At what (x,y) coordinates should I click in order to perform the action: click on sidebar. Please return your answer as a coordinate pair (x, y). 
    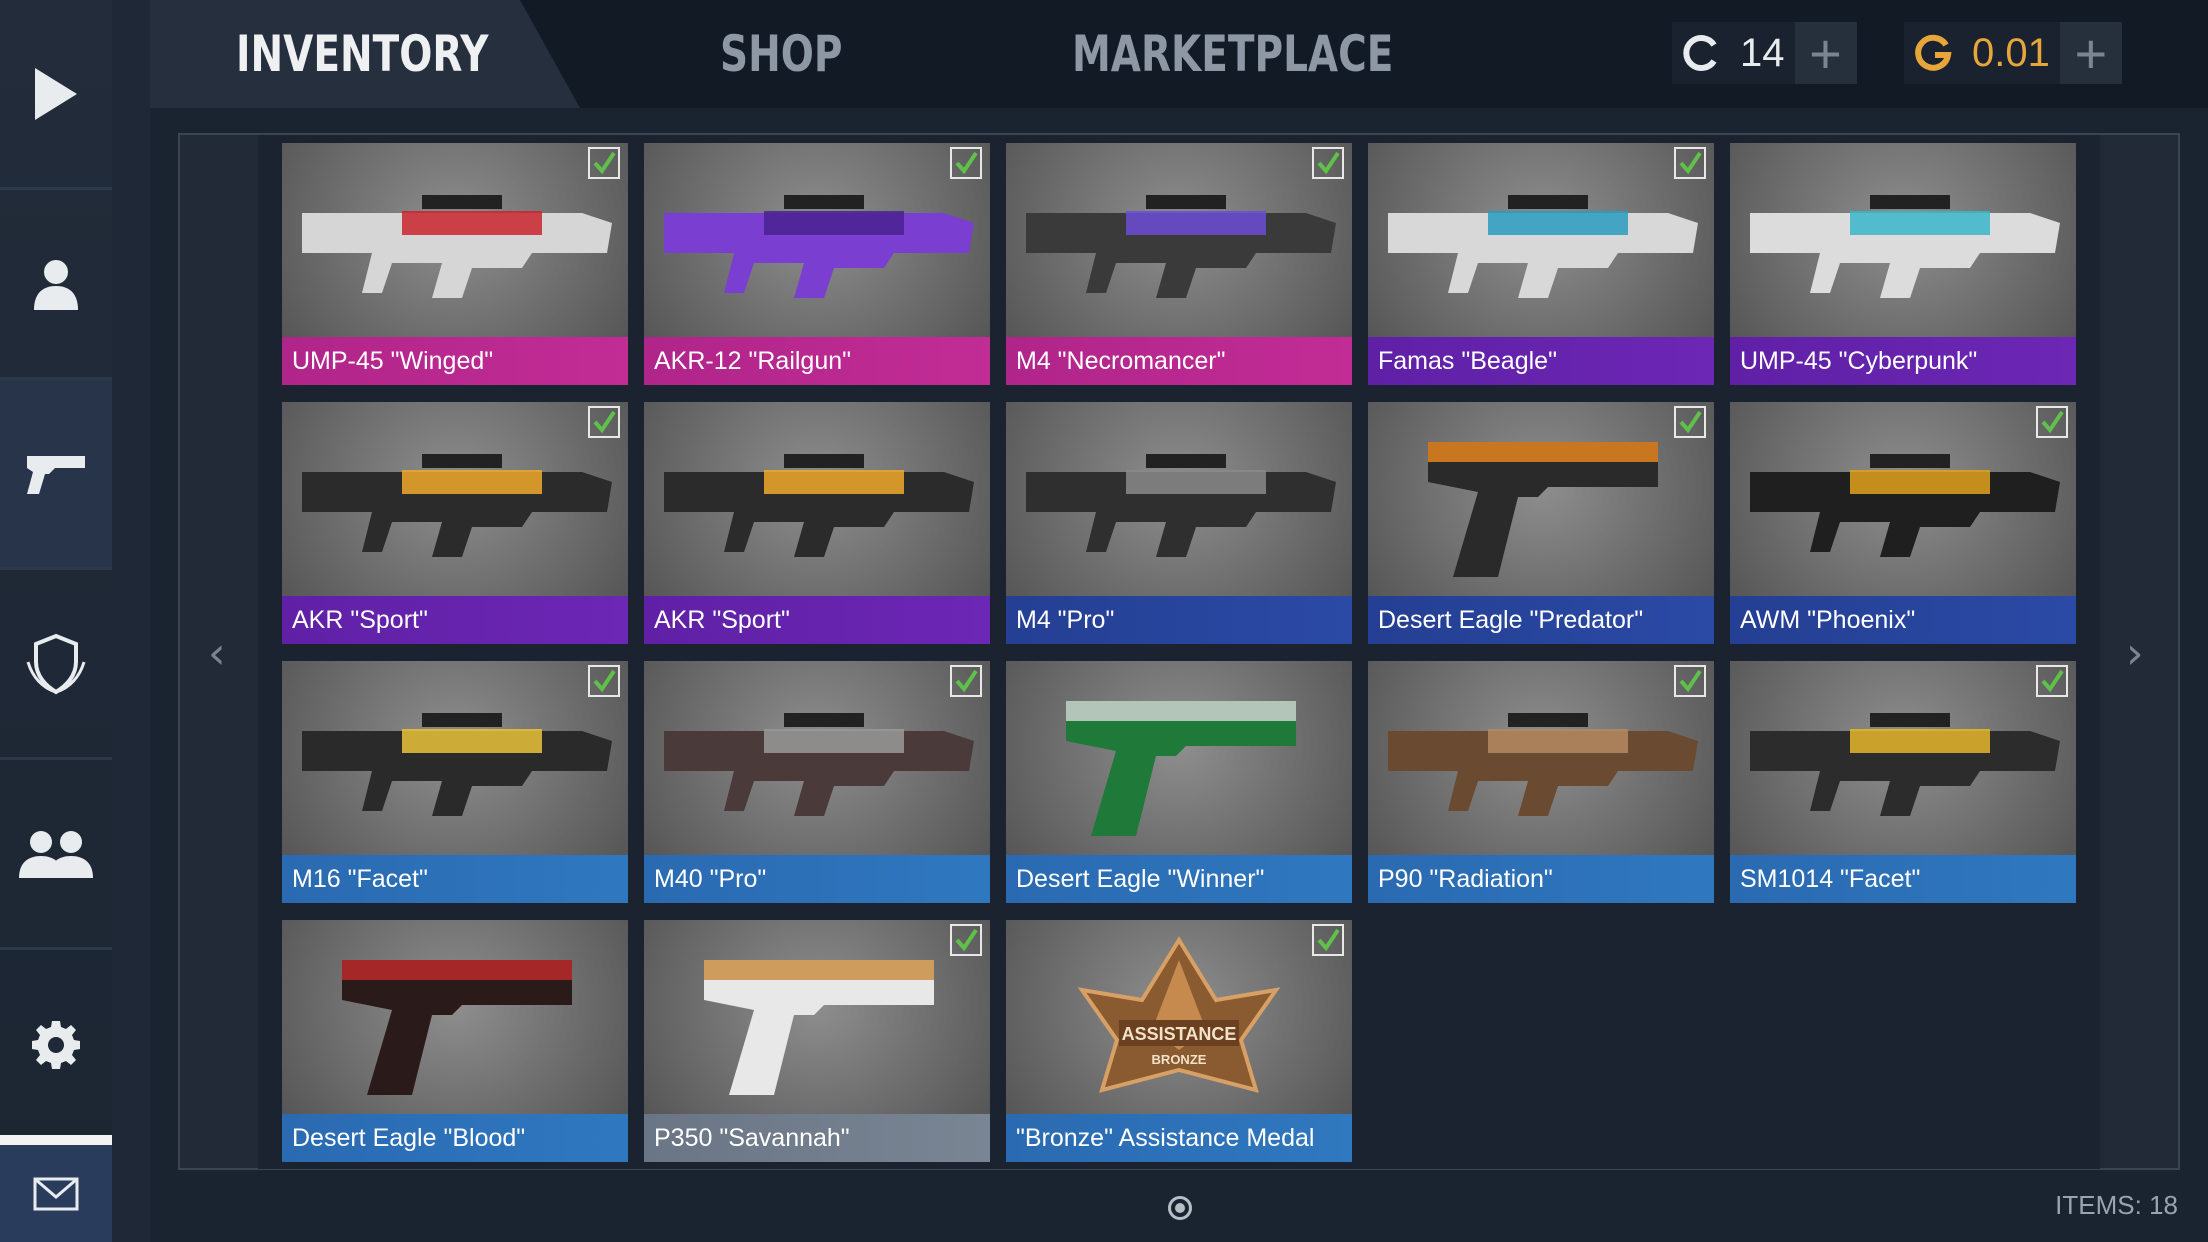
    Looking at the image, I should click on (75, 621).